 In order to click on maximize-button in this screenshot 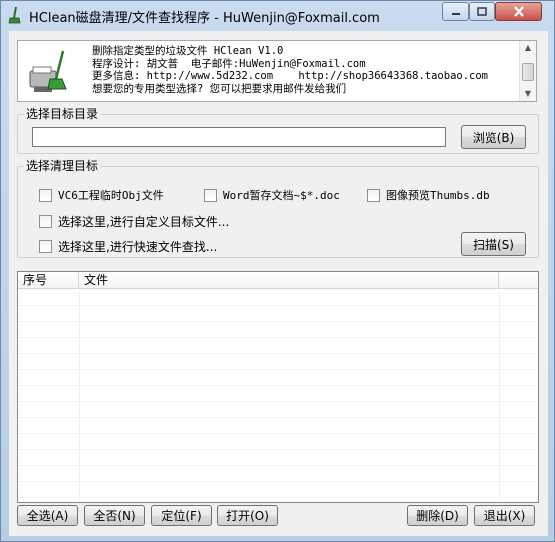, I will do `click(482, 11)`.